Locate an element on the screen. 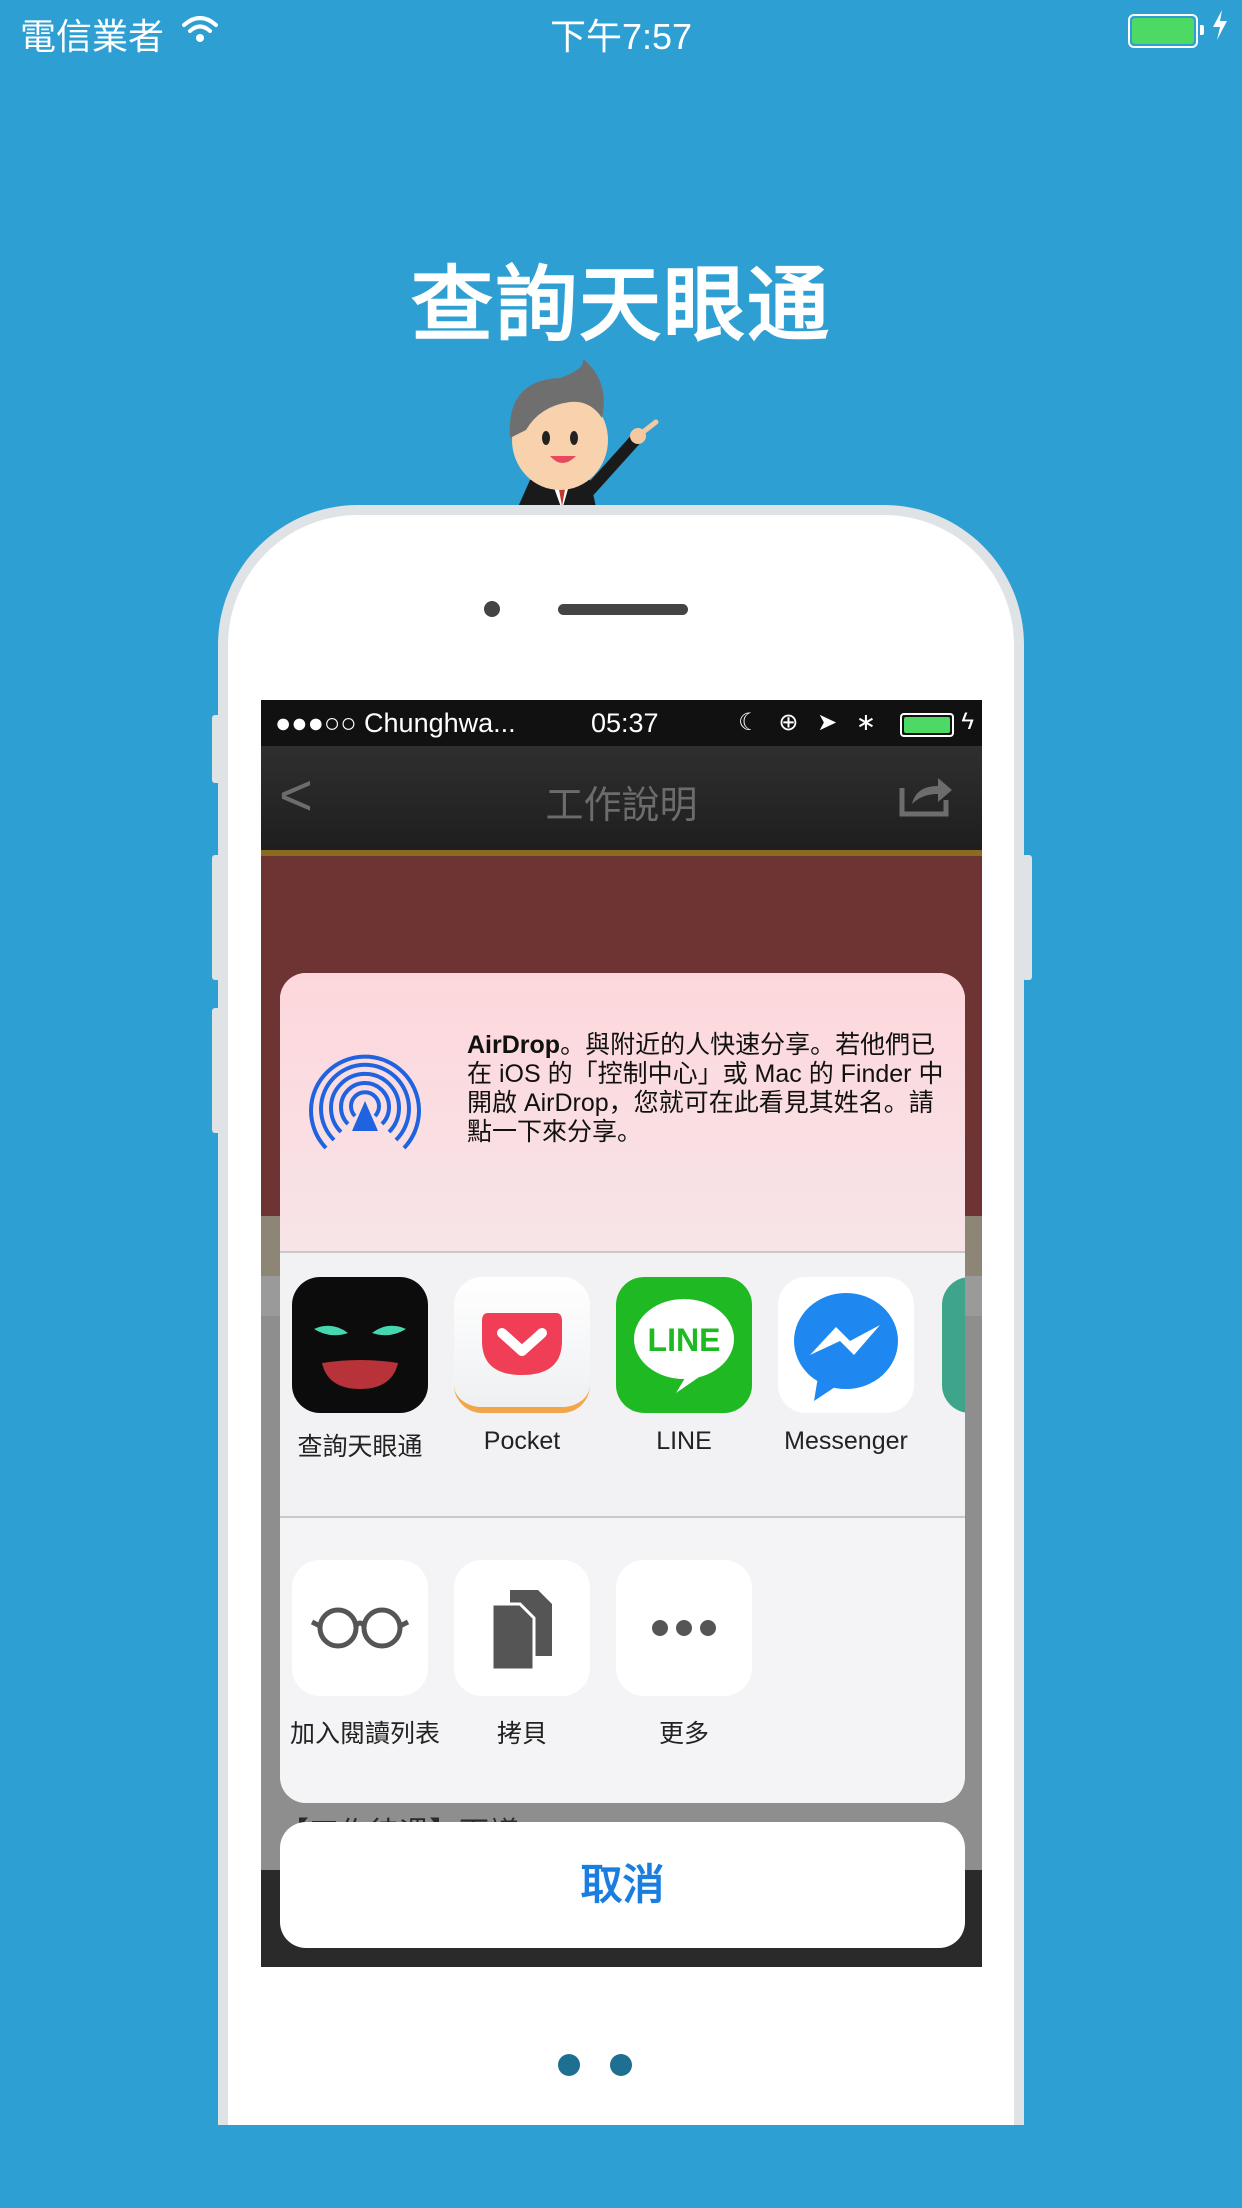 Image resolution: width=1242 pixels, height=2208 pixels. more-icon is located at coordinates (684, 1628).